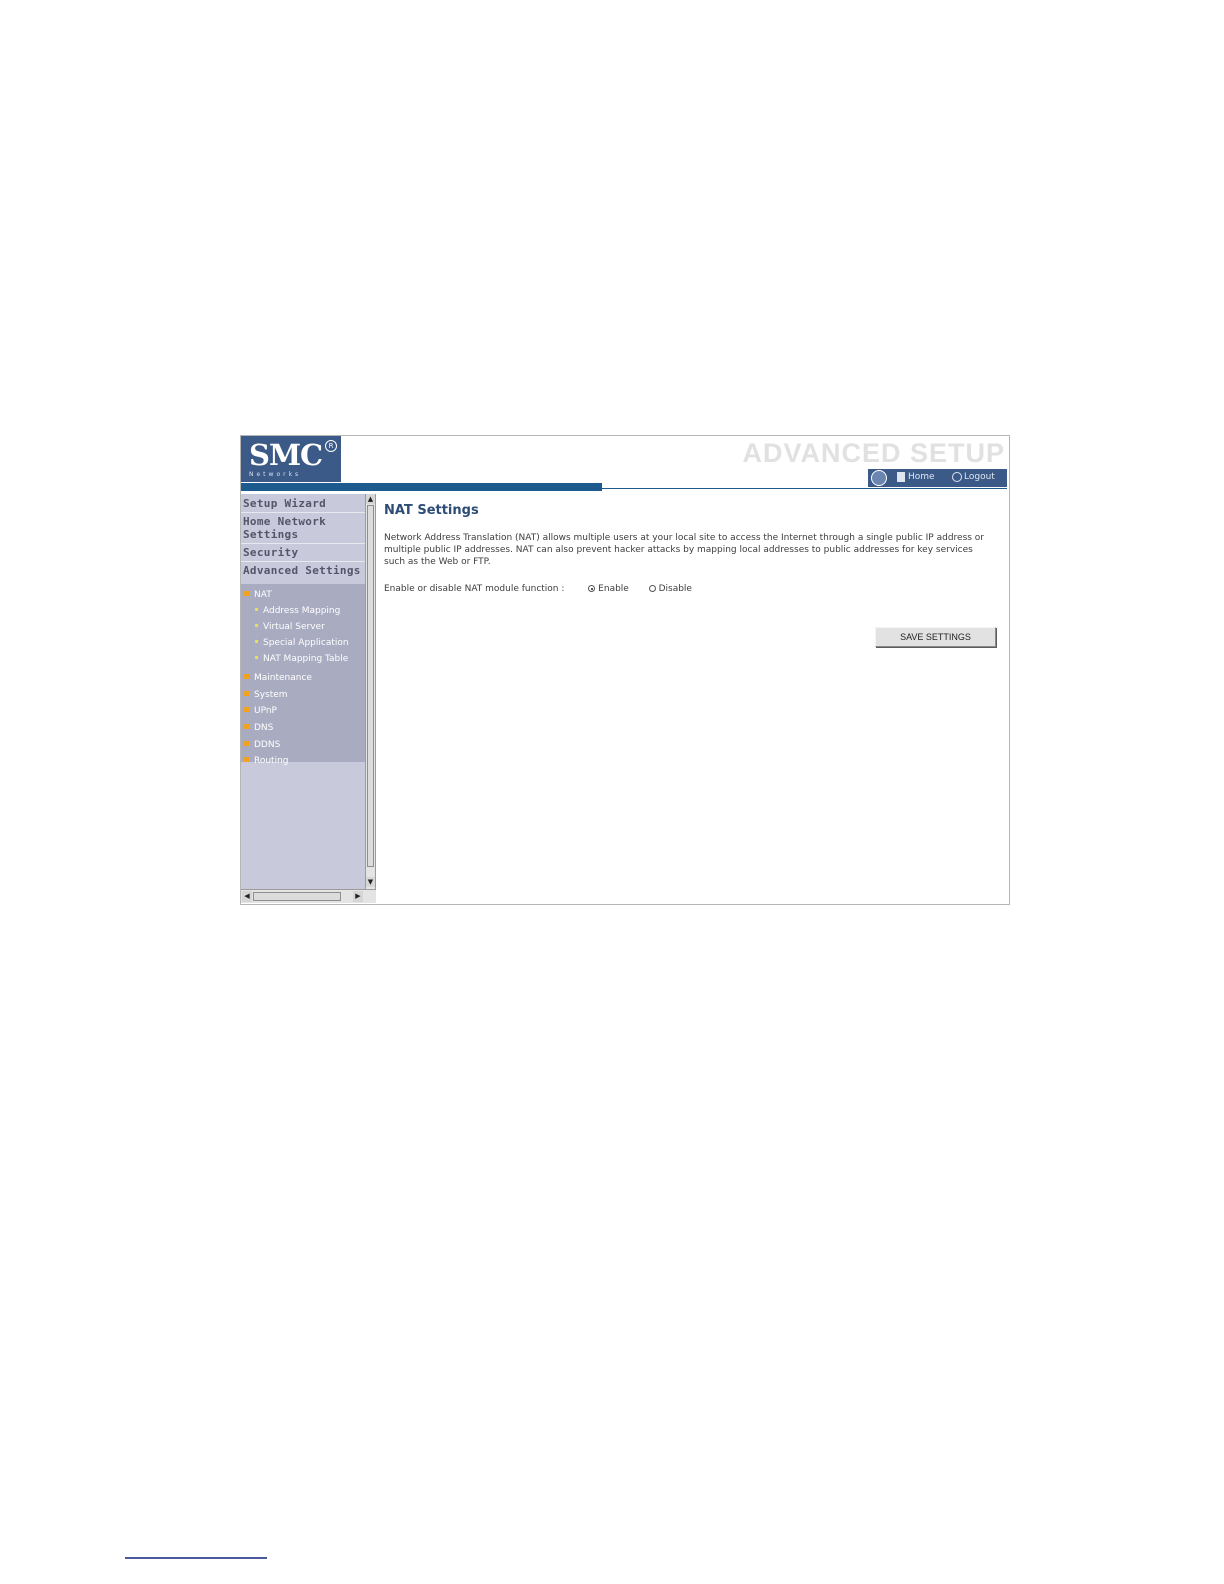  Describe the element at coordinates (879, 478) in the screenshot. I see `globe-icon` at that location.